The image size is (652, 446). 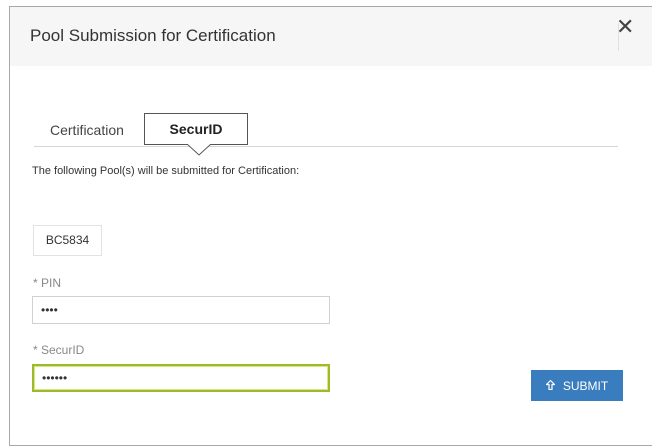 I want to click on tab-securid: SecurID, so click(x=196, y=129).